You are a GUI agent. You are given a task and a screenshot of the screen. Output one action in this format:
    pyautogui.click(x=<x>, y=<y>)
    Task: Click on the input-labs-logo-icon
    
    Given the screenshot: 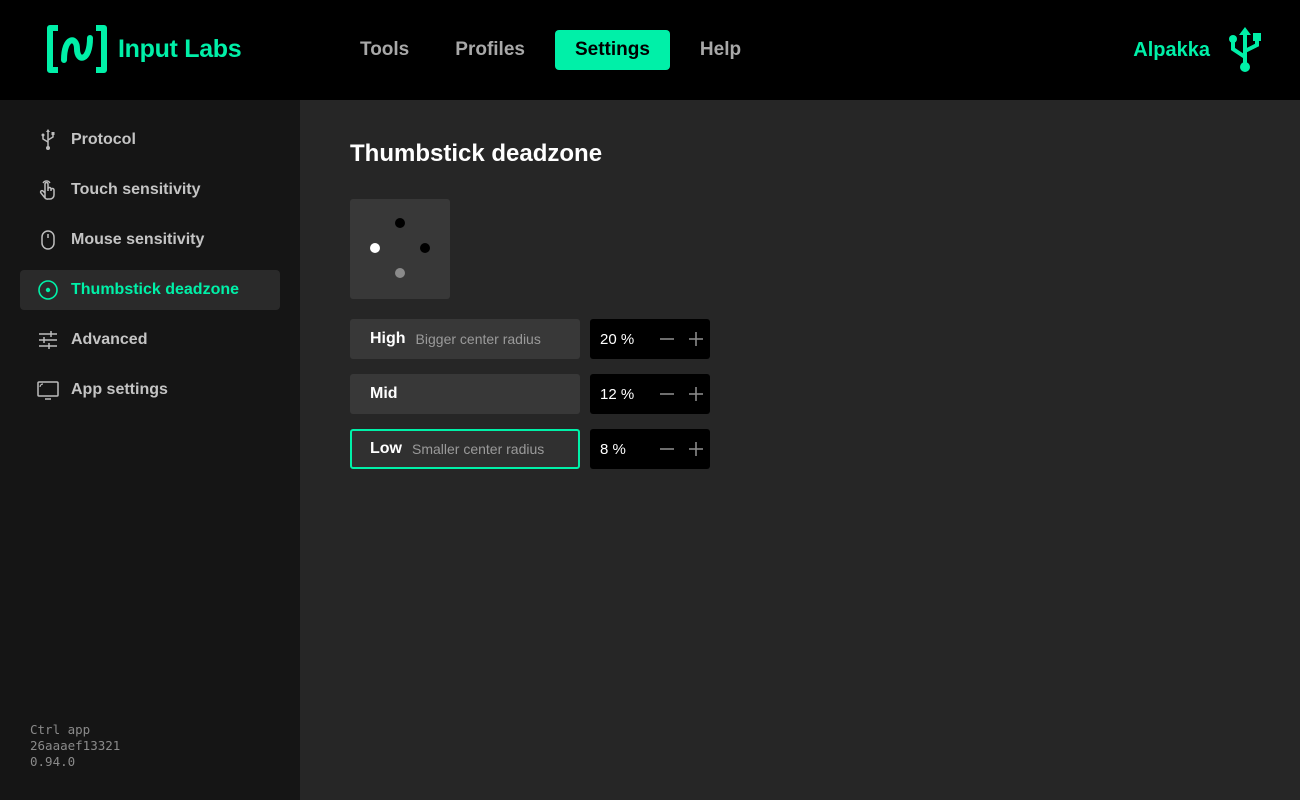 What is the action you would take?
    pyautogui.click(x=77, y=49)
    